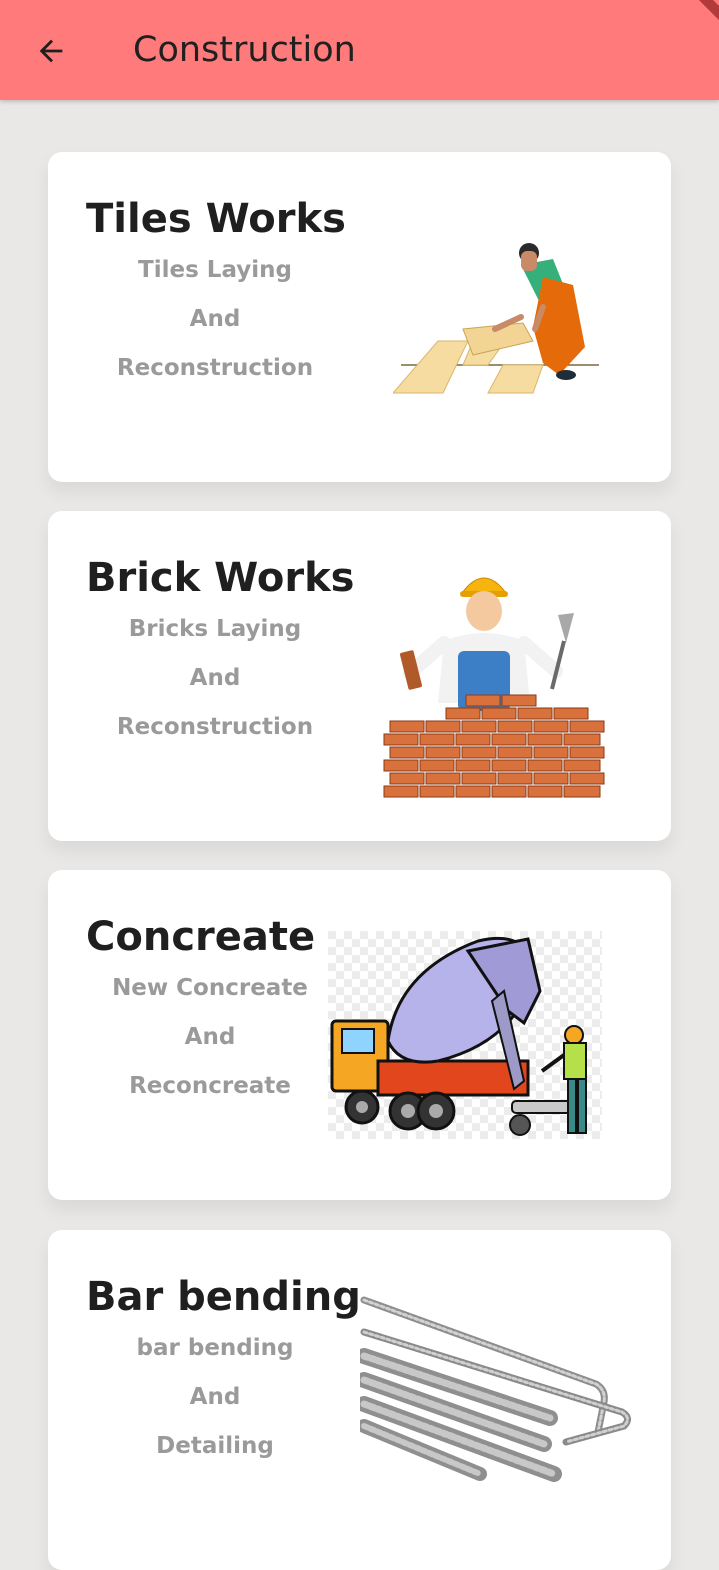 The image size is (719, 1570). What do you see at coordinates (215, 629) in the screenshot?
I see `card-subtitle: Bricks Laying` at bounding box center [215, 629].